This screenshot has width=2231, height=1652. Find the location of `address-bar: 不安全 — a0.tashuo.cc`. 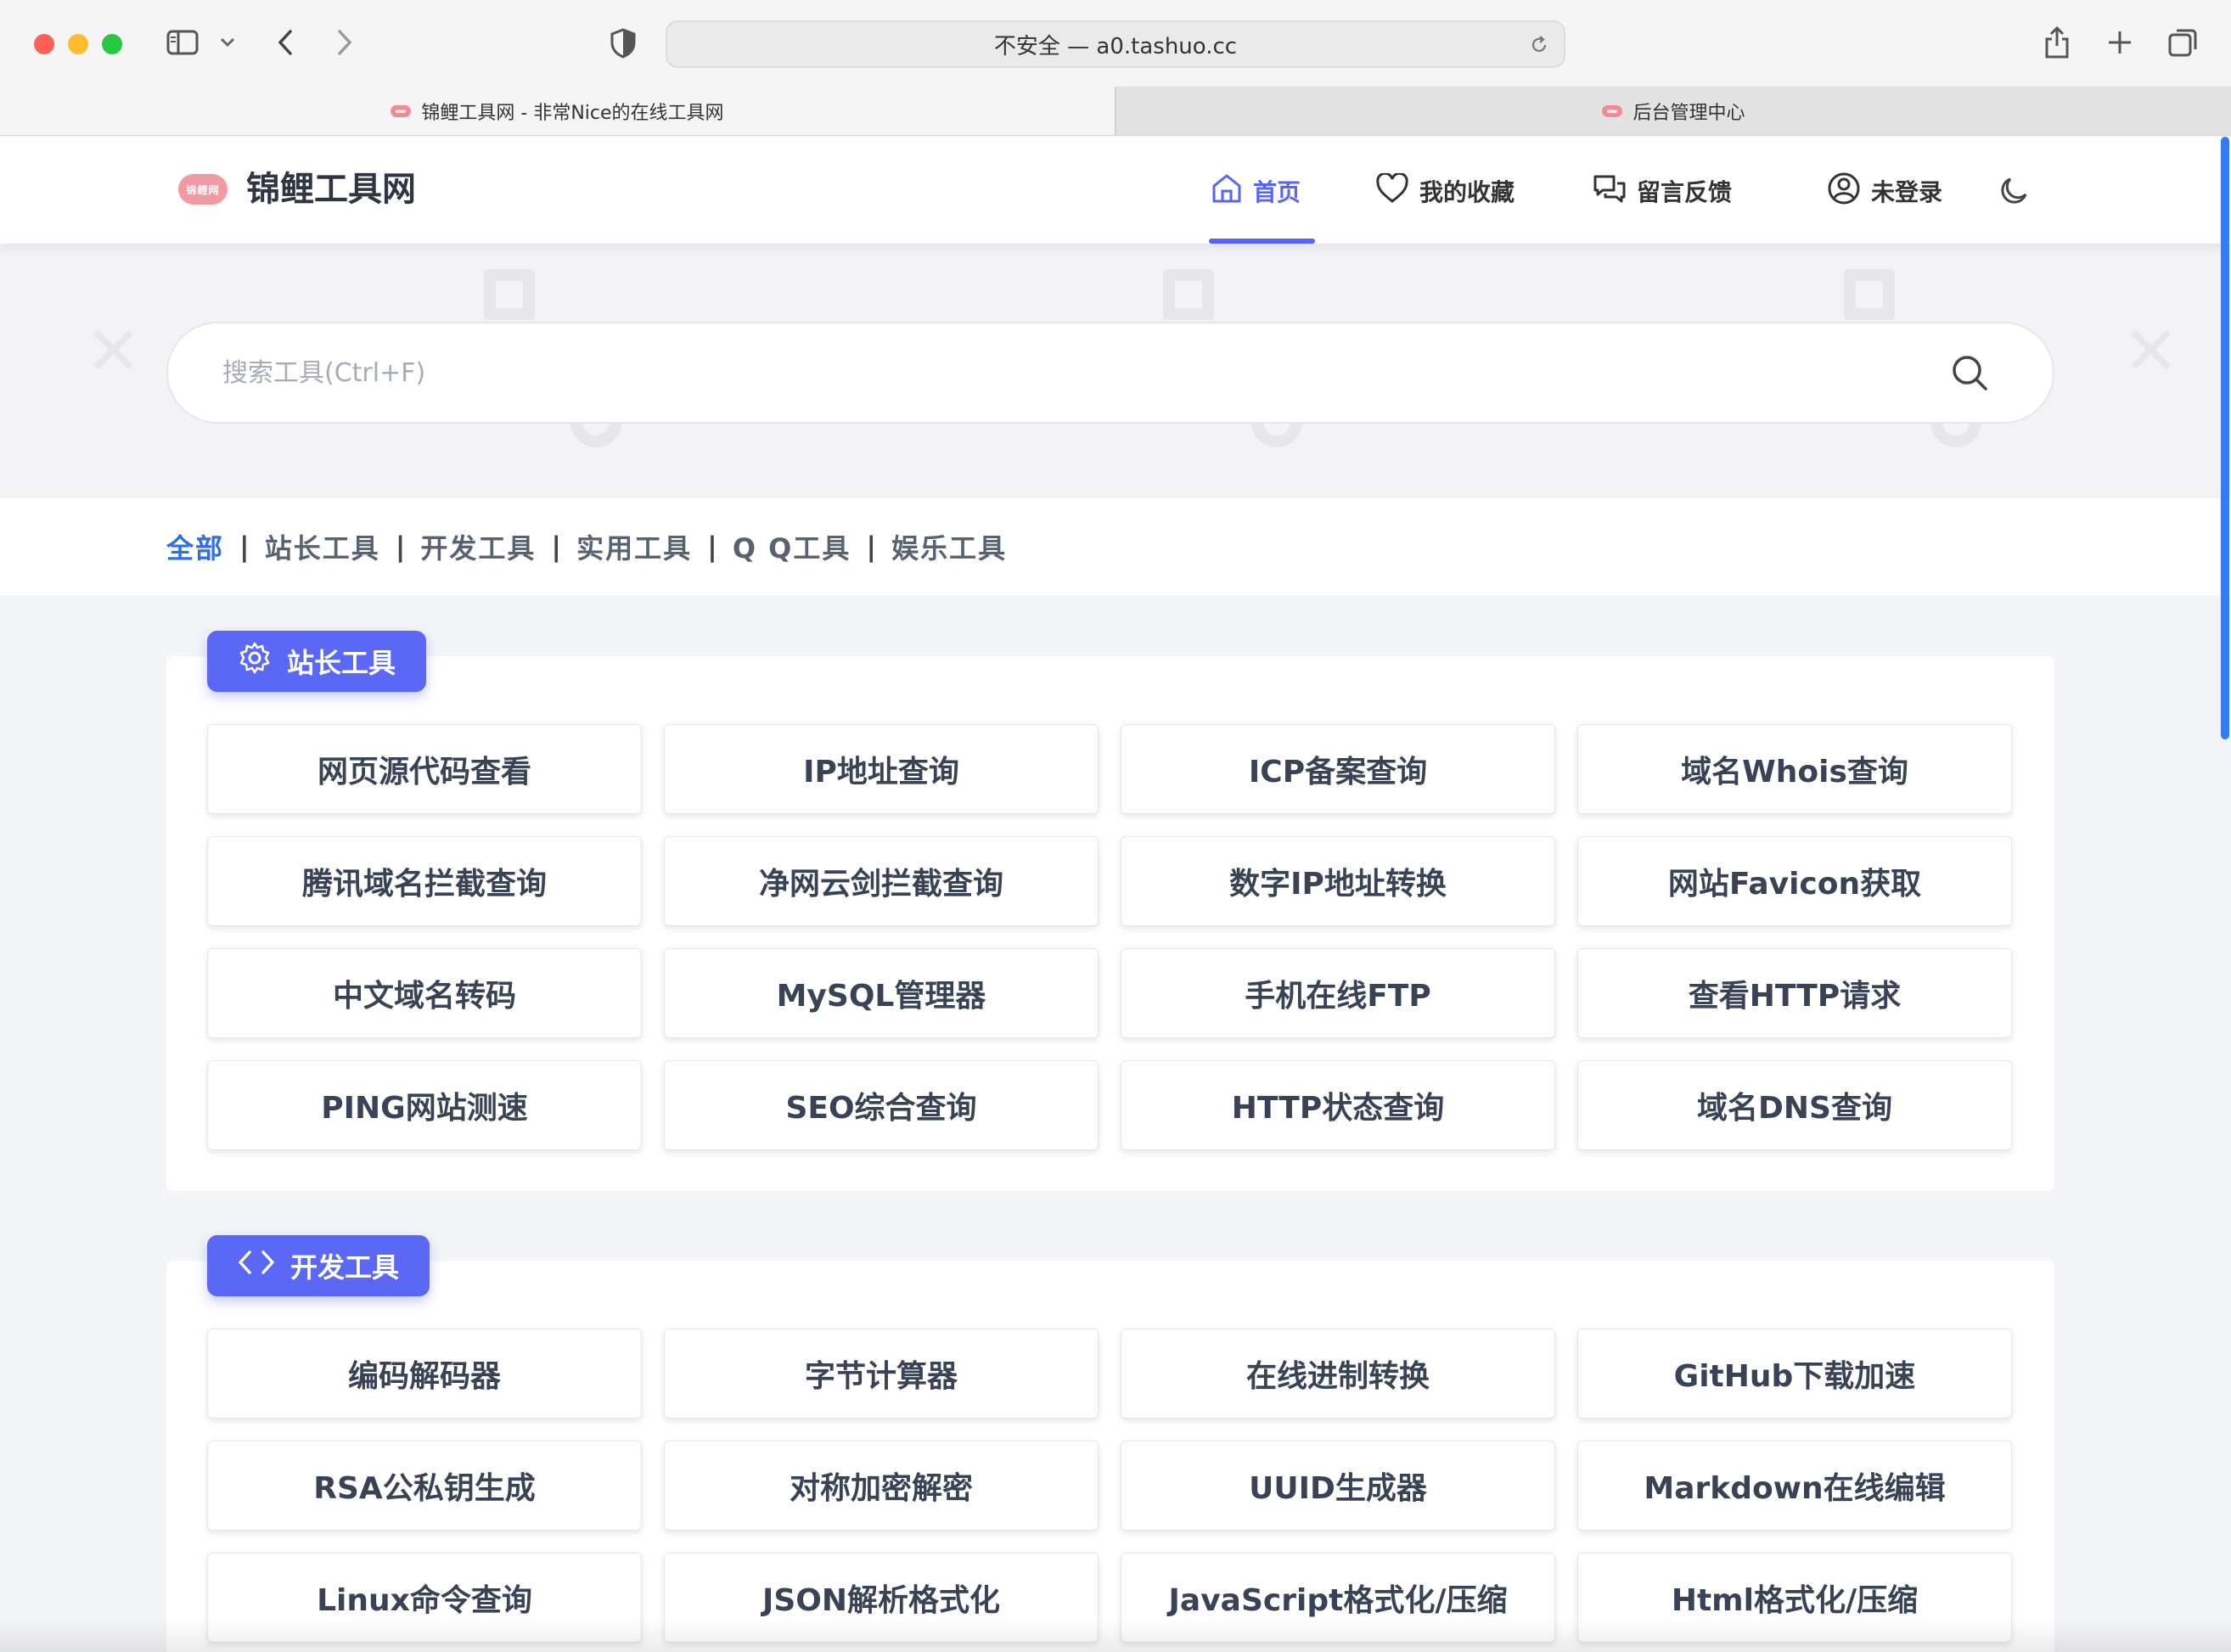

address-bar: 不安全 — a0.tashuo.cc is located at coordinates (1115, 44).